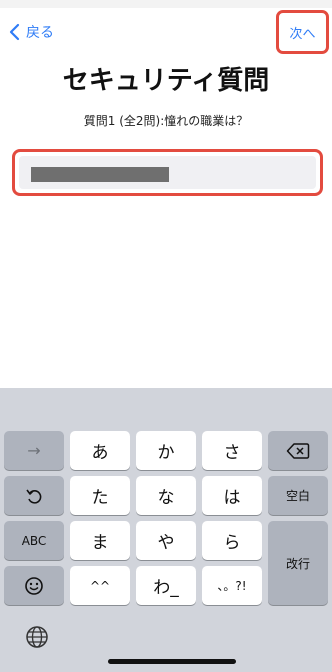 The width and height of the screenshot is (332, 672). Describe the element at coordinates (14, 32) in the screenshot. I see `chevron-left-icon` at that location.